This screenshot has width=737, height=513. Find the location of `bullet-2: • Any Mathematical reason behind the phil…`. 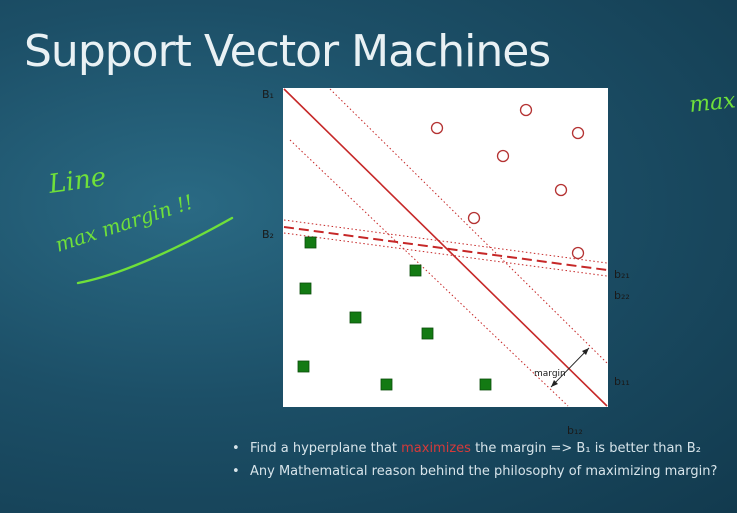

bullet-2: • Any Mathematical reason behind the phil… is located at coordinates (474, 471).